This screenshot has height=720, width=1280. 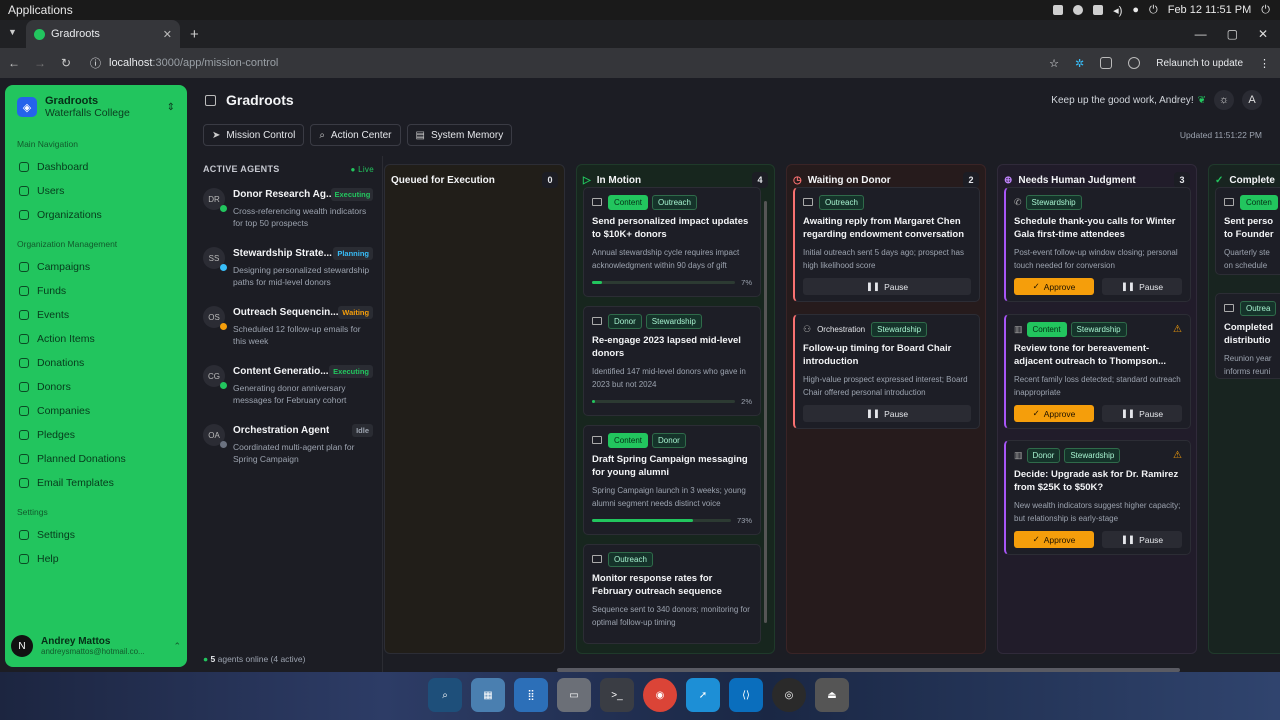 What do you see at coordinates (789, 695) in the screenshot?
I see `obs-app-icon: ◎` at bounding box center [789, 695].